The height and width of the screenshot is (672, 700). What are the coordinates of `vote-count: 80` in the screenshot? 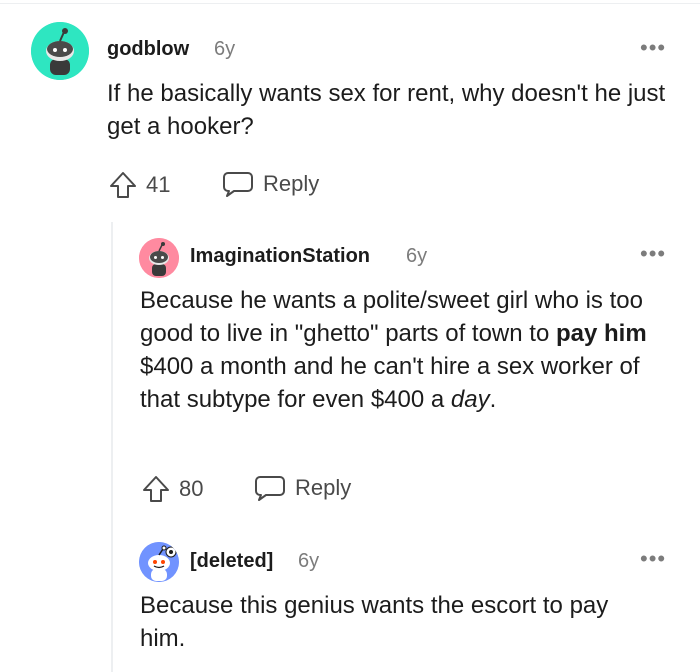 It's located at (191, 488).